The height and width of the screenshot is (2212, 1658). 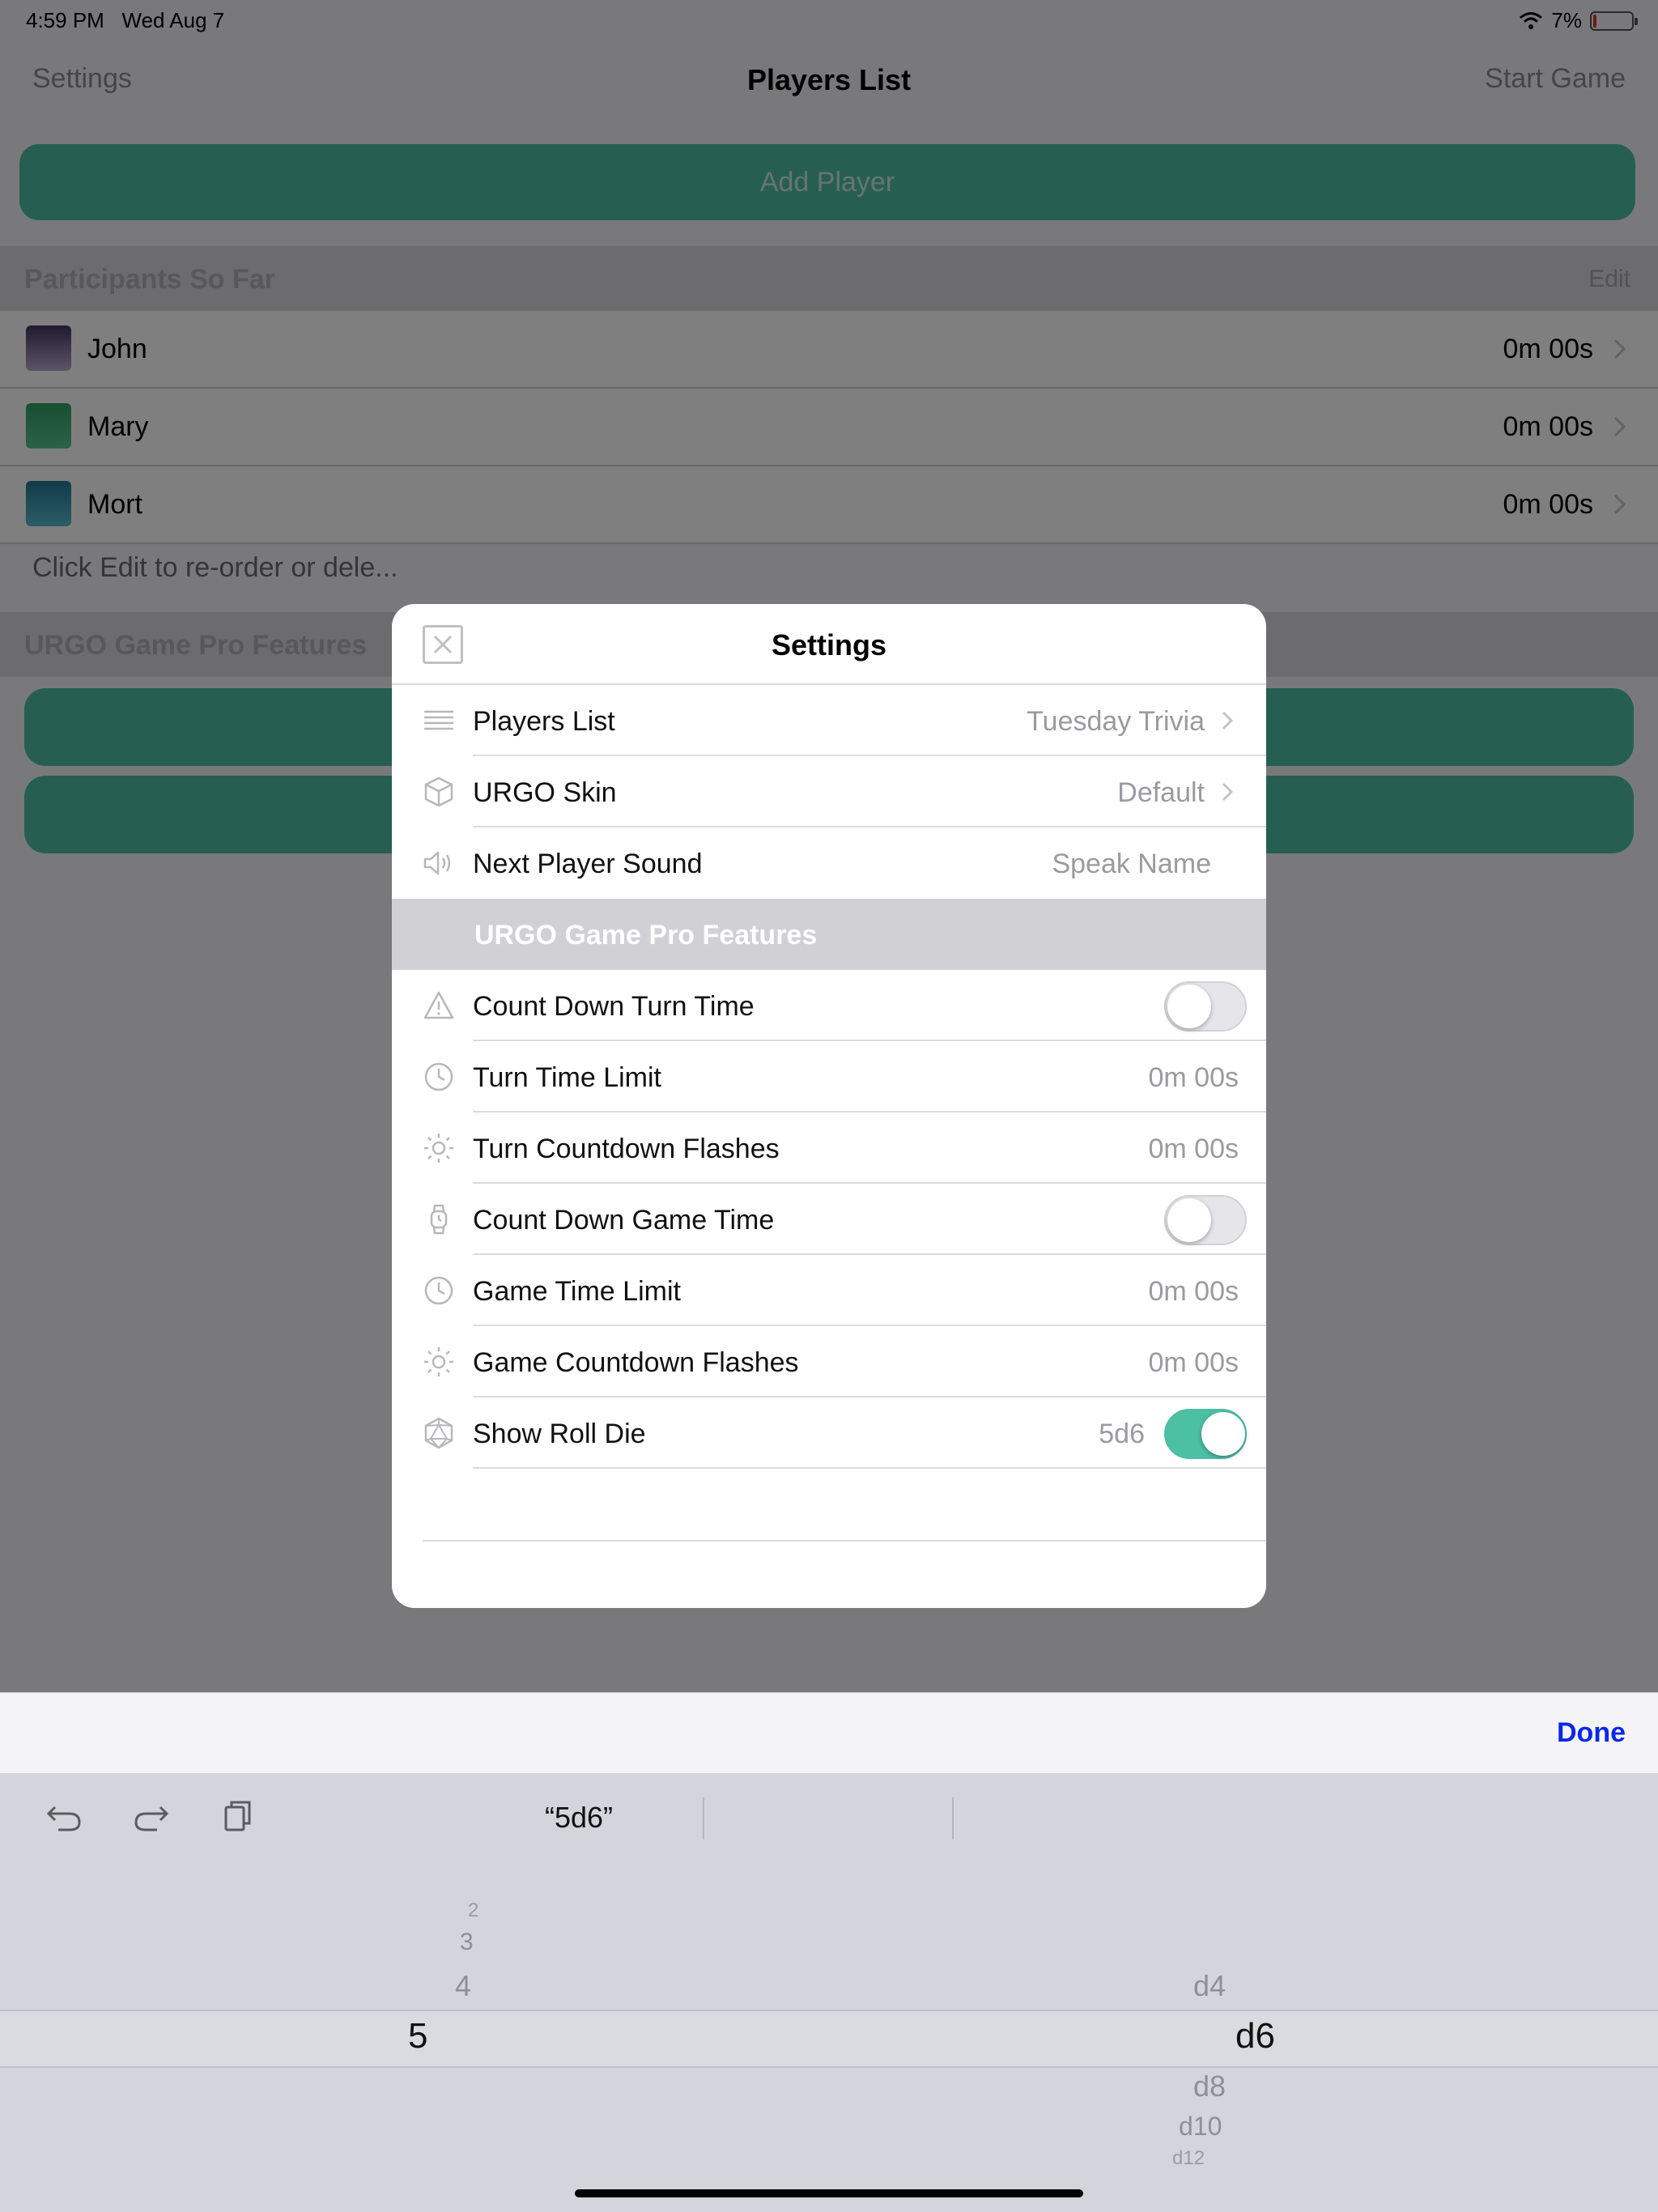 What do you see at coordinates (646, 936) in the screenshot?
I see `pro-features-header-title: URGO Game Pro Features` at bounding box center [646, 936].